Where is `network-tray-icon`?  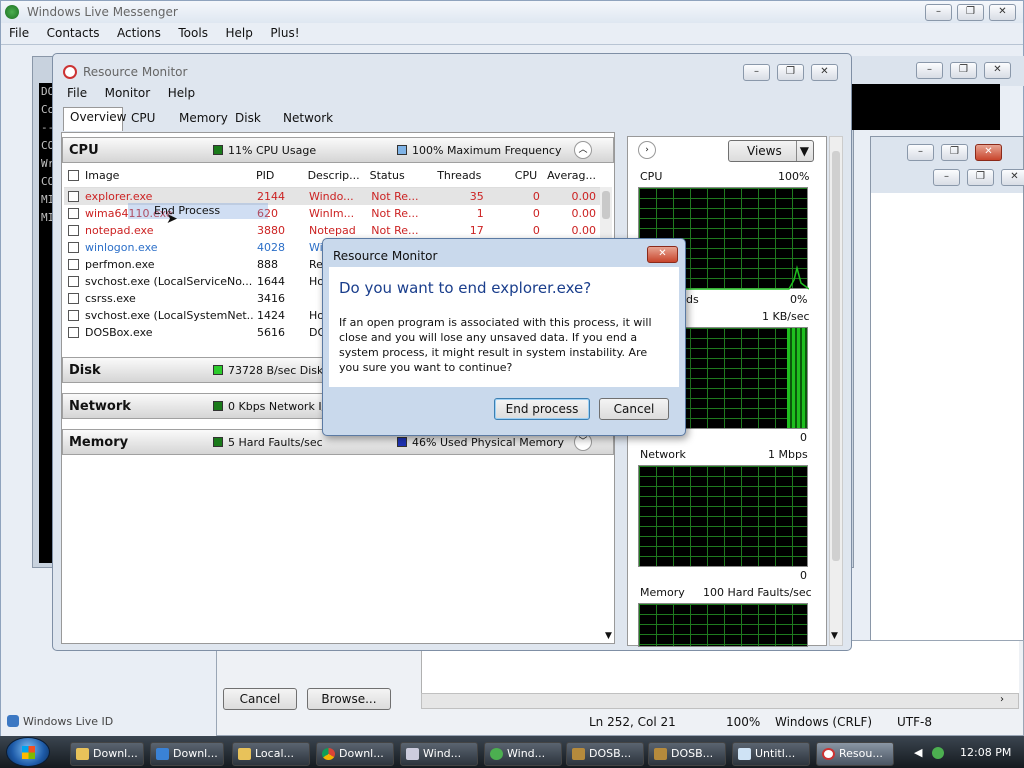 network-tray-icon is located at coordinates (938, 753).